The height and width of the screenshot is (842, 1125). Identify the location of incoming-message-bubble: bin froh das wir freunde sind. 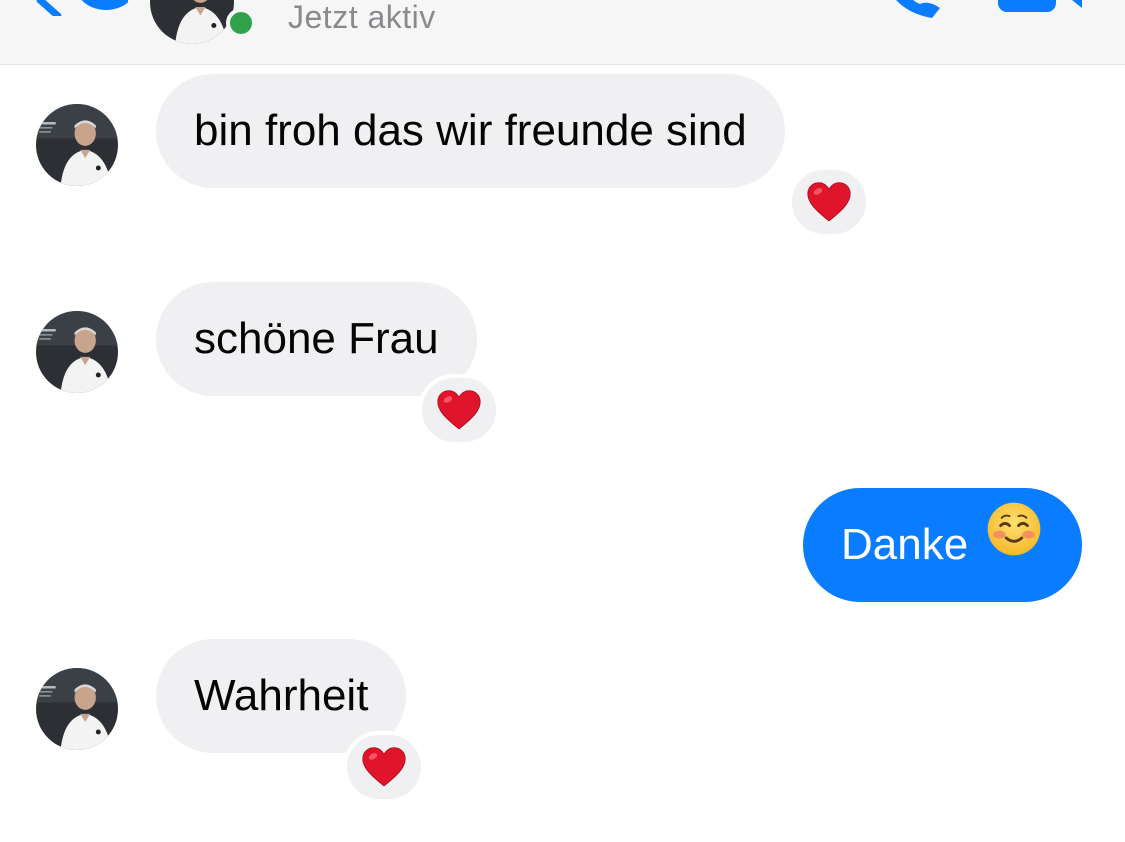
(470, 131).